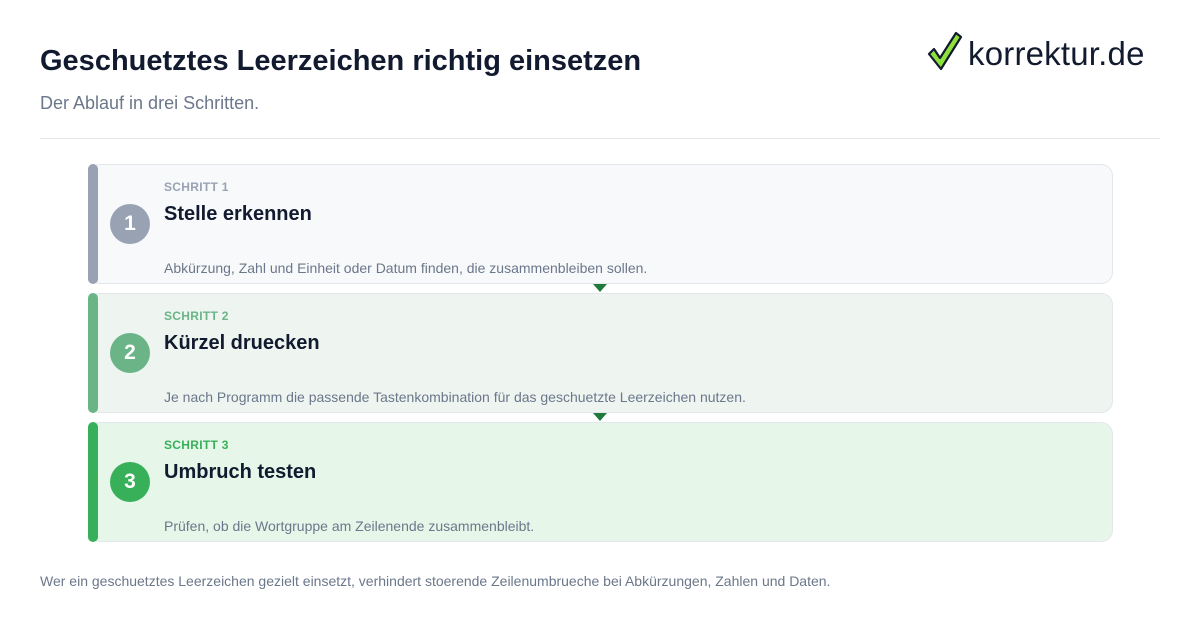 The height and width of the screenshot is (630, 1200). What do you see at coordinates (944, 53) in the screenshot?
I see `checkmark-icon` at bounding box center [944, 53].